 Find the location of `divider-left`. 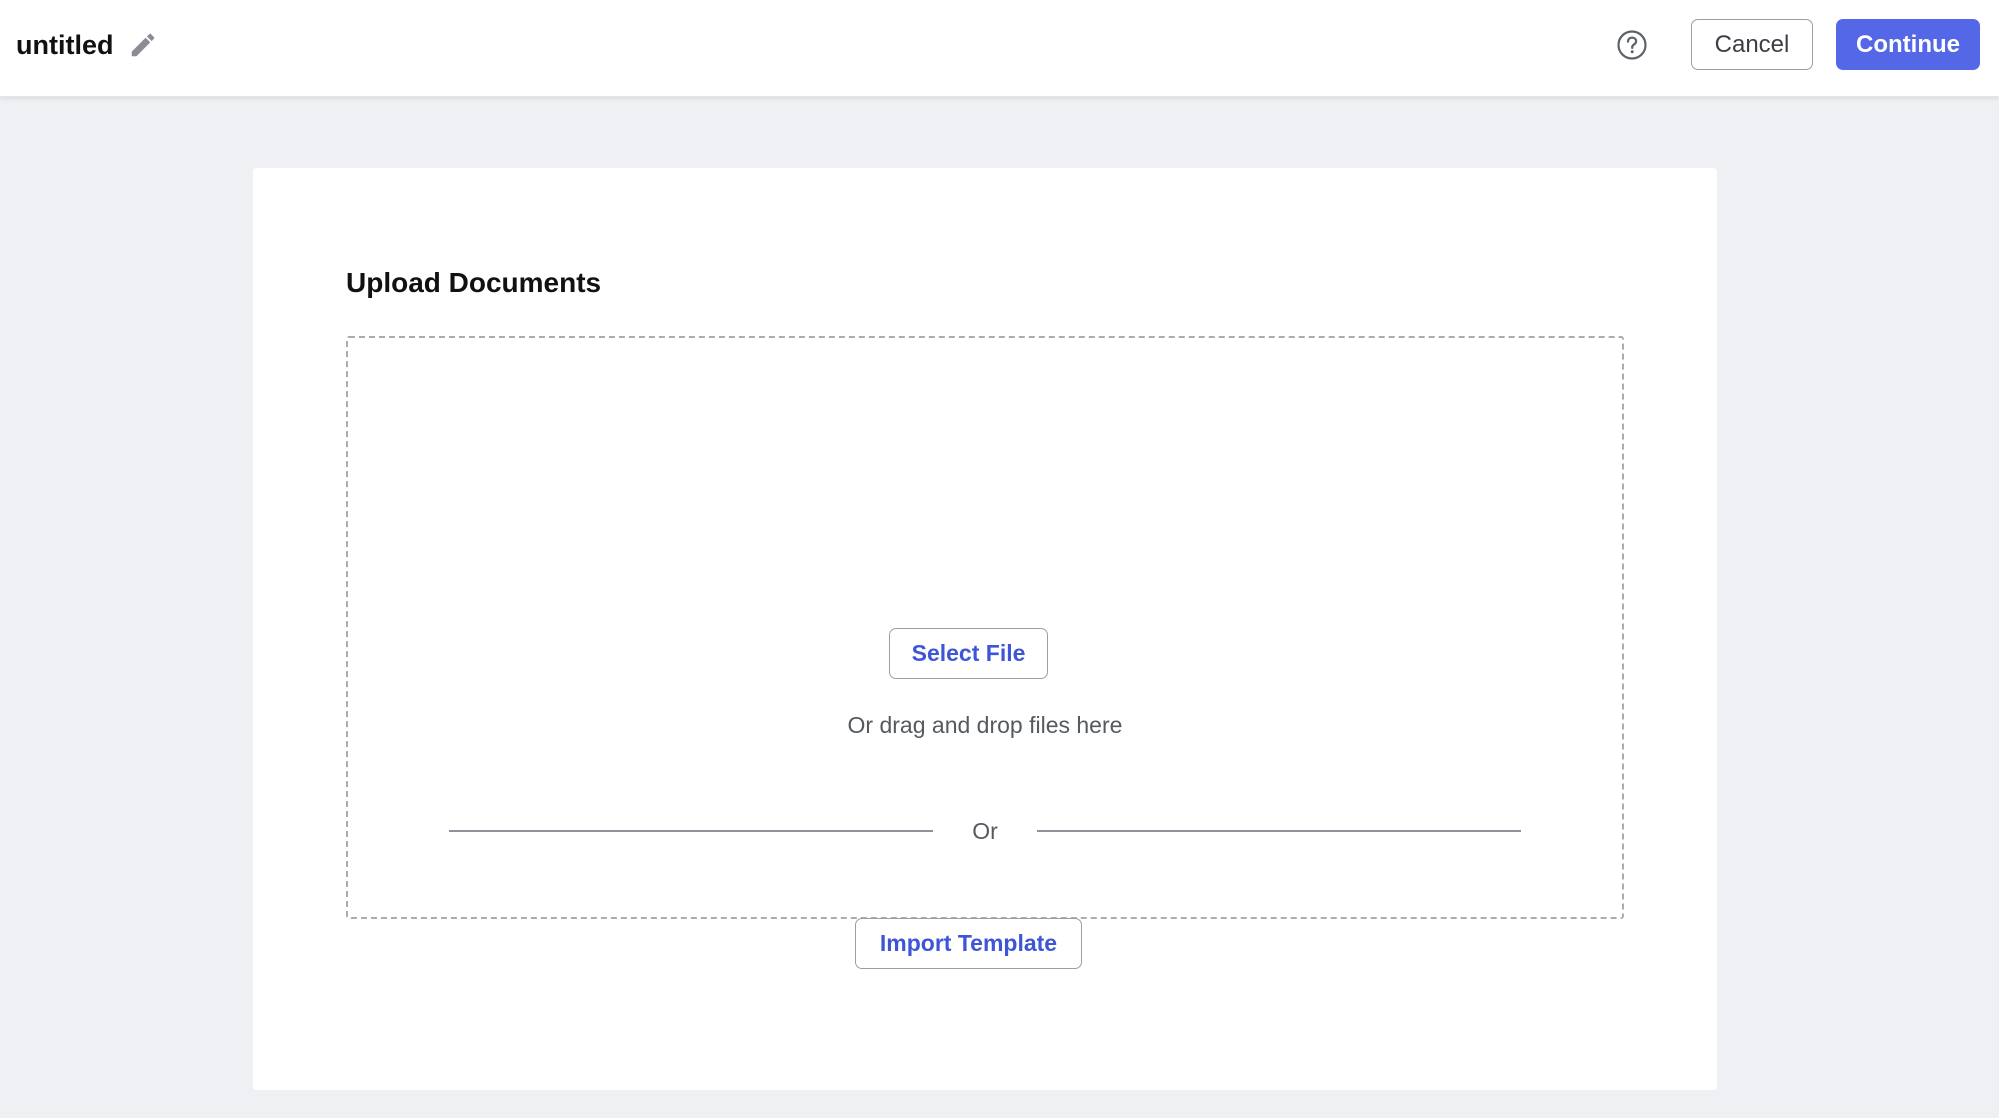

divider-left is located at coordinates (691, 831).